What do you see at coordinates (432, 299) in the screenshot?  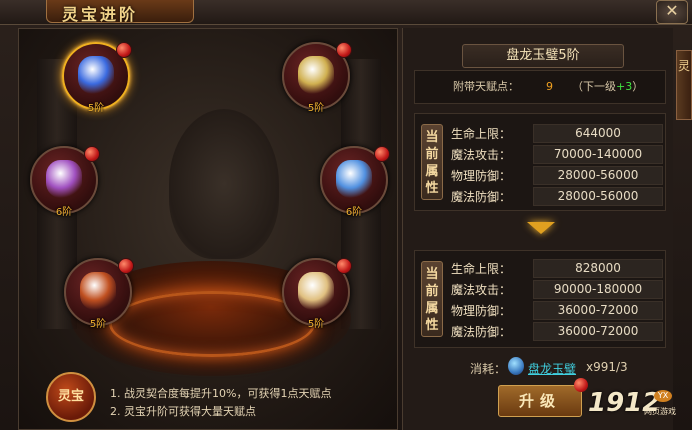 I see `next-attr-tag: 当前属性` at bounding box center [432, 299].